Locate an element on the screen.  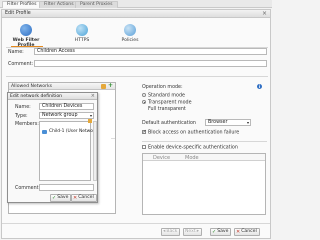
popup-close-icon: × is located at coordinates (93, 96).